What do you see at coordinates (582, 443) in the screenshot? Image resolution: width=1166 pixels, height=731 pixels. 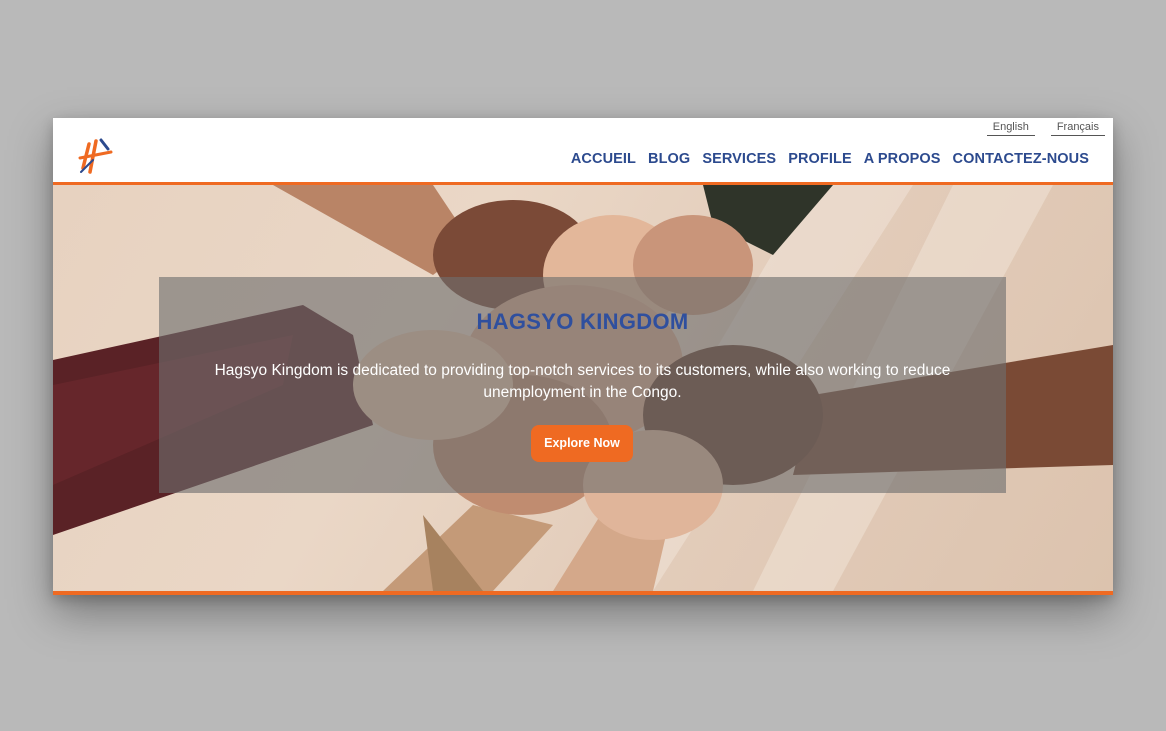 I see `explore-now-button: Explore Now` at bounding box center [582, 443].